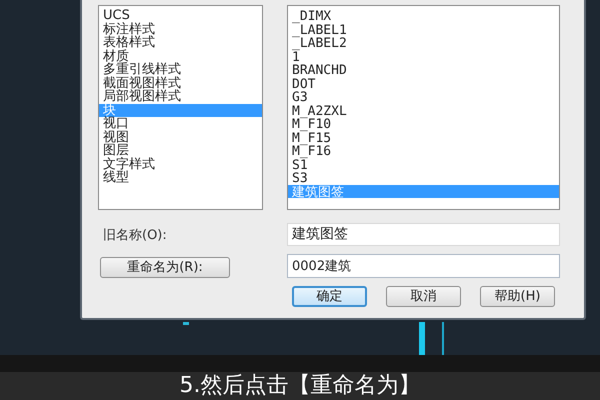 Image resolution: width=600 pixels, height=400 pixels. Describe the element at coordinates (180, 137) in the screenshot. I see `list-item: 视图` at that location.